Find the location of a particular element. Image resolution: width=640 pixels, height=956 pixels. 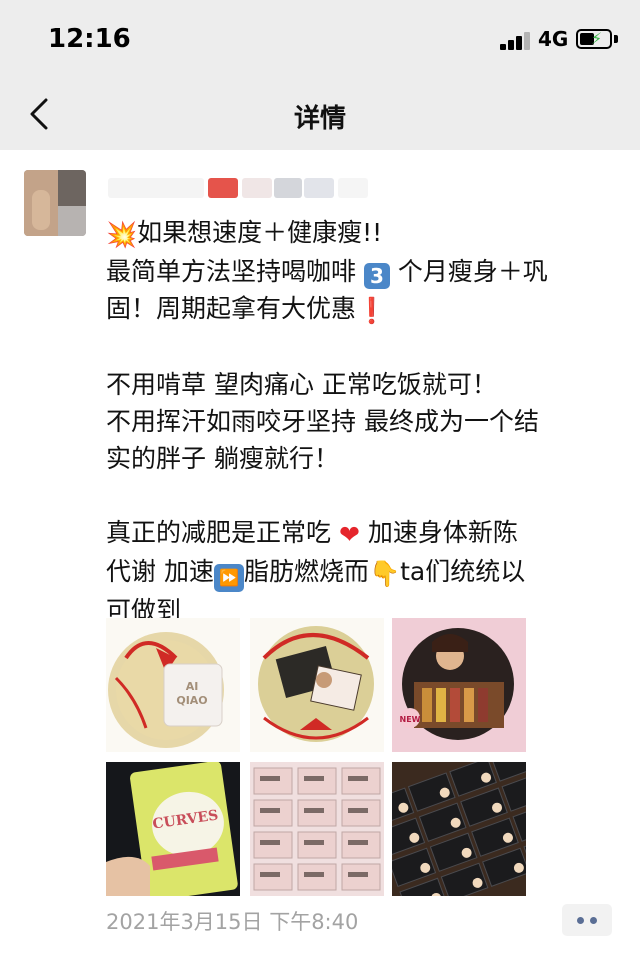

post-line-1: 💥如果想速度＋健康瘦!! is located at coordinates (366, 233).